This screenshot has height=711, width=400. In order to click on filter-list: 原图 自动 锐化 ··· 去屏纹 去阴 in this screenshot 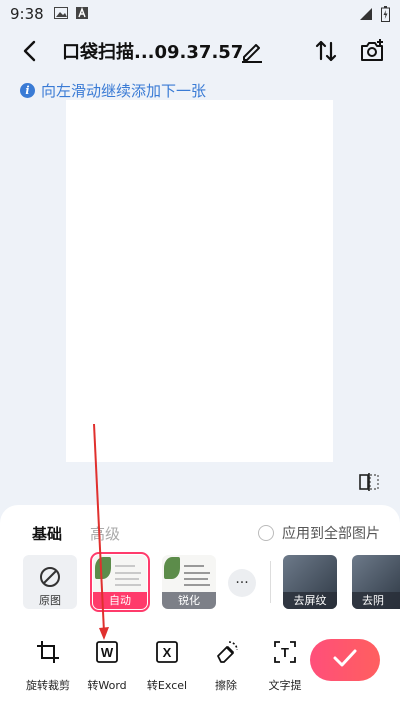, I will do `click(200, 582)`.